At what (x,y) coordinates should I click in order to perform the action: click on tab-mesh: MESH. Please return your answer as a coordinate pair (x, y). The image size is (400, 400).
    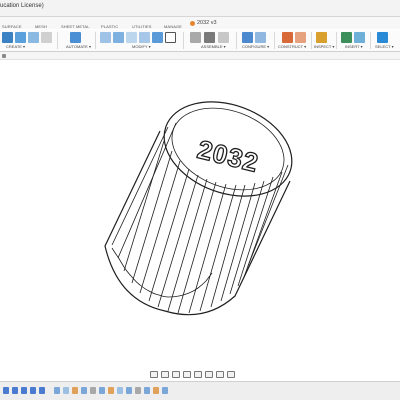
    Looking at the image, I should click on (41, 26).